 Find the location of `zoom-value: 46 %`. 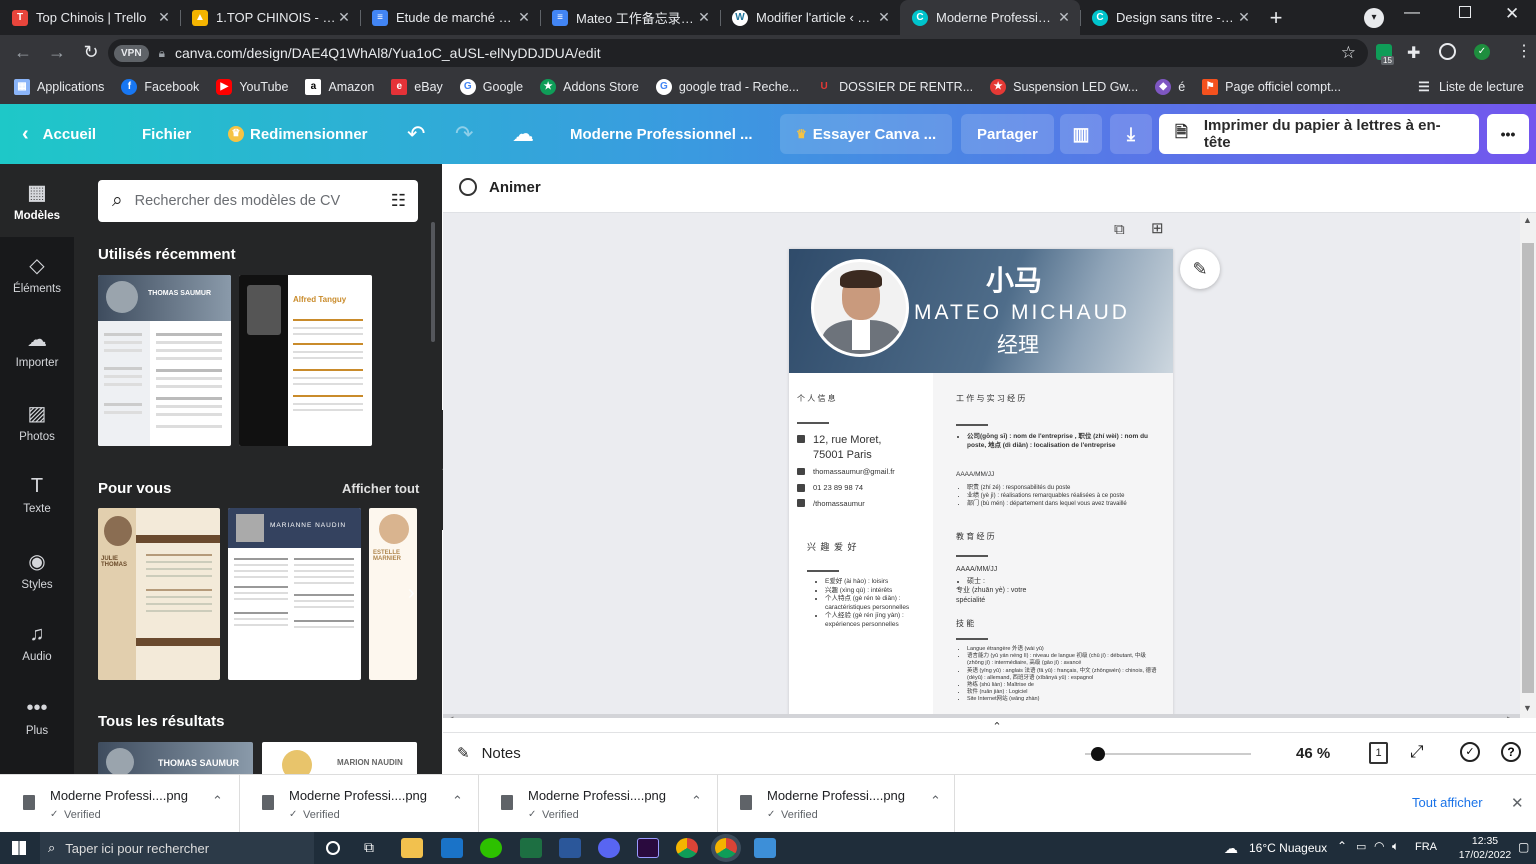

zoom-value: 46 % is located at coordinates (1313, 753).